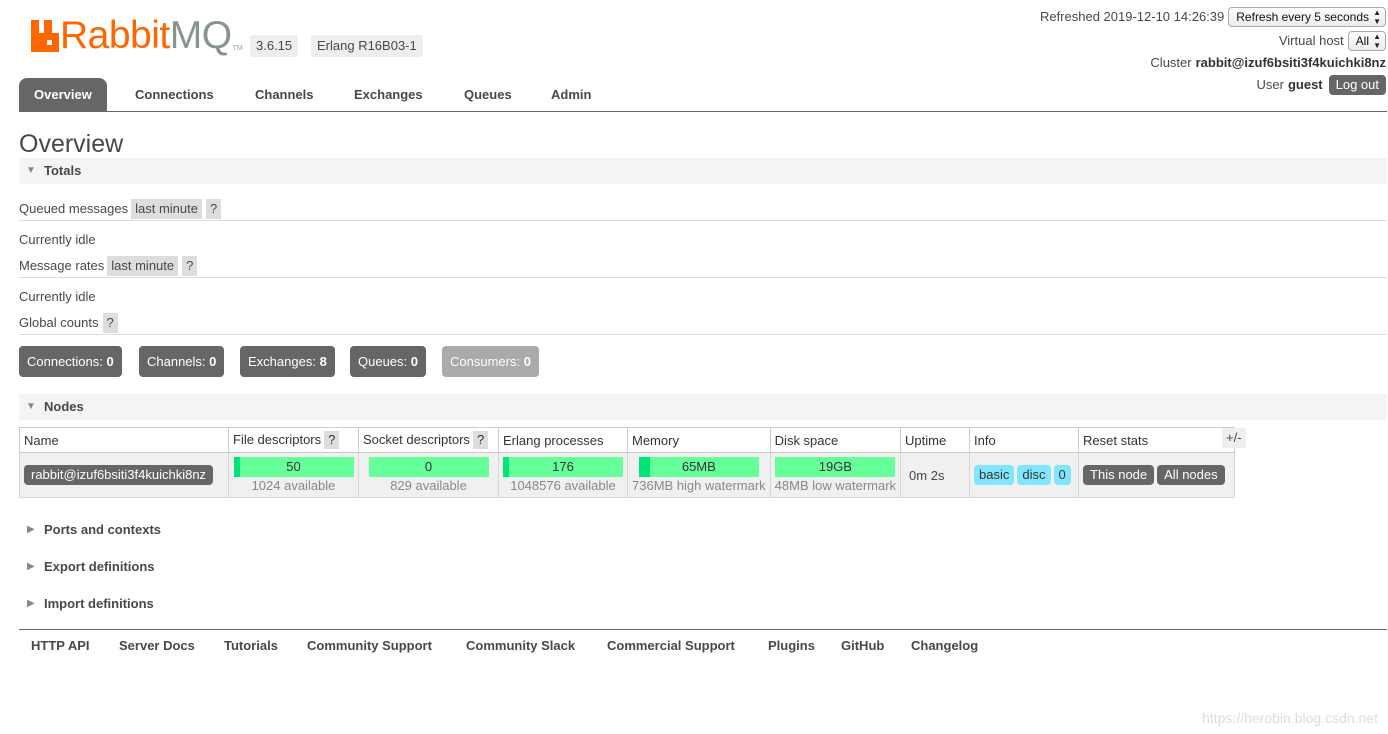  Describe the element at coordinates (571, 94) in the screenshot. I see `tab-admin: Admin` at that location.